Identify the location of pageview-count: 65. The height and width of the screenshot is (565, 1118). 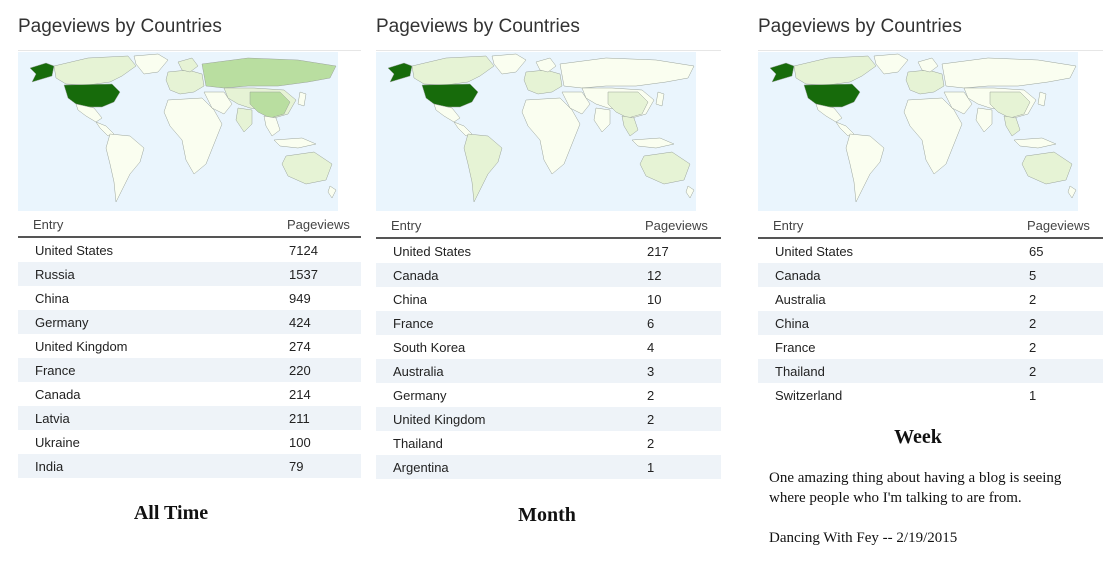
(1036, 251).